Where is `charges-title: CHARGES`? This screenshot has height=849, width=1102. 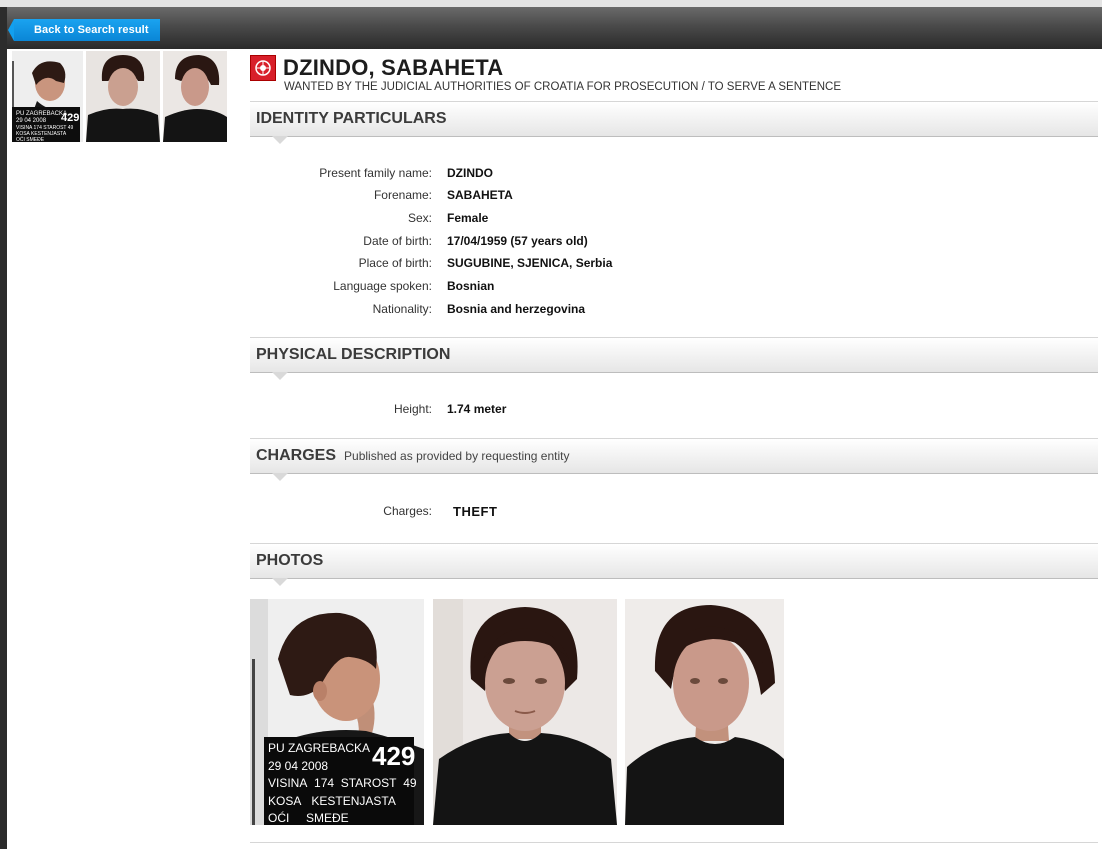
charges-title: CHARGES is located at coordinates (296, 455).